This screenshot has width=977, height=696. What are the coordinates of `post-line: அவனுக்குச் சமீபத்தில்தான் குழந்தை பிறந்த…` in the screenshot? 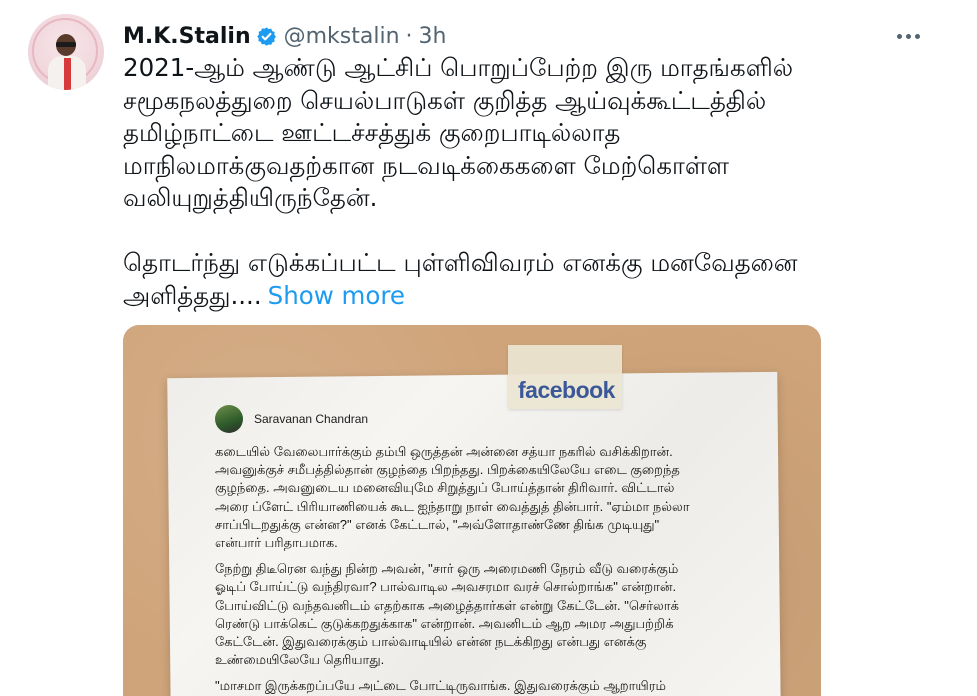 It's located at (447, 470).